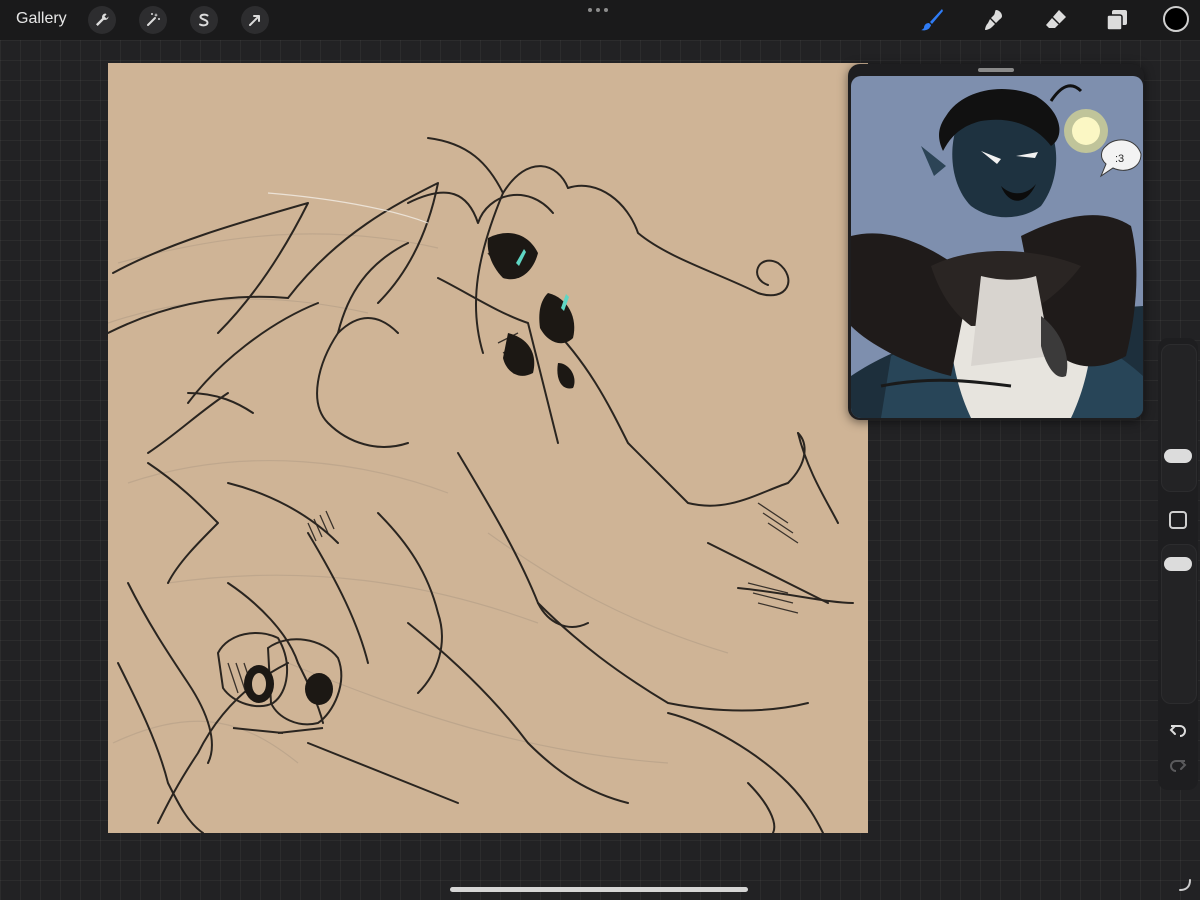  I want to click on corner-resize-icon, so click(1185, 887).